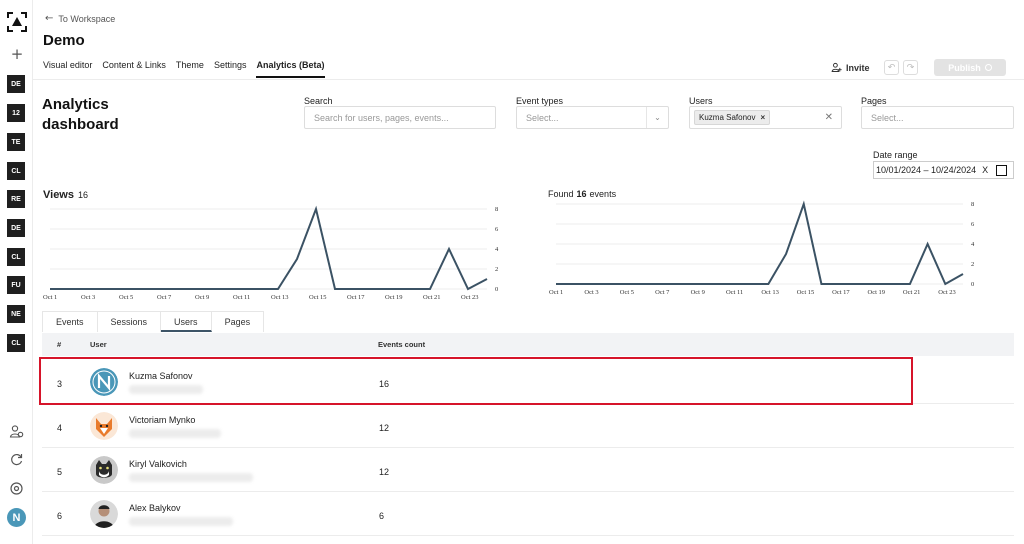  What do you see at coordinates (874, 101) in the screenshot?
I see `pages-label: Pages` at bounding box center [874, 101].